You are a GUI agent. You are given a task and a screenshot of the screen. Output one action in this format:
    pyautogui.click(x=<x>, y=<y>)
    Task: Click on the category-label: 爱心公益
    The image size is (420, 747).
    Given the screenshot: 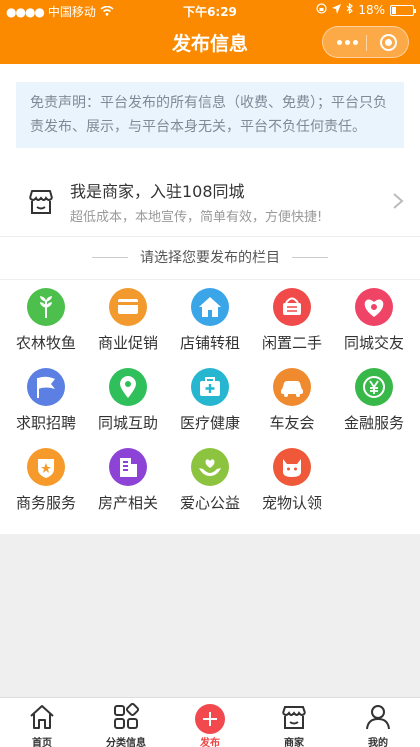 What is the action you would take?
    pyautogui.click(x=209, y=503)
    